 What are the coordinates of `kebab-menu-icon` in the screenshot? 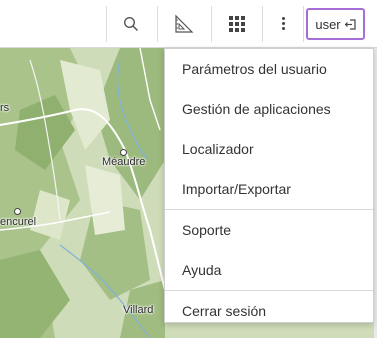 It's located at (283, 23).